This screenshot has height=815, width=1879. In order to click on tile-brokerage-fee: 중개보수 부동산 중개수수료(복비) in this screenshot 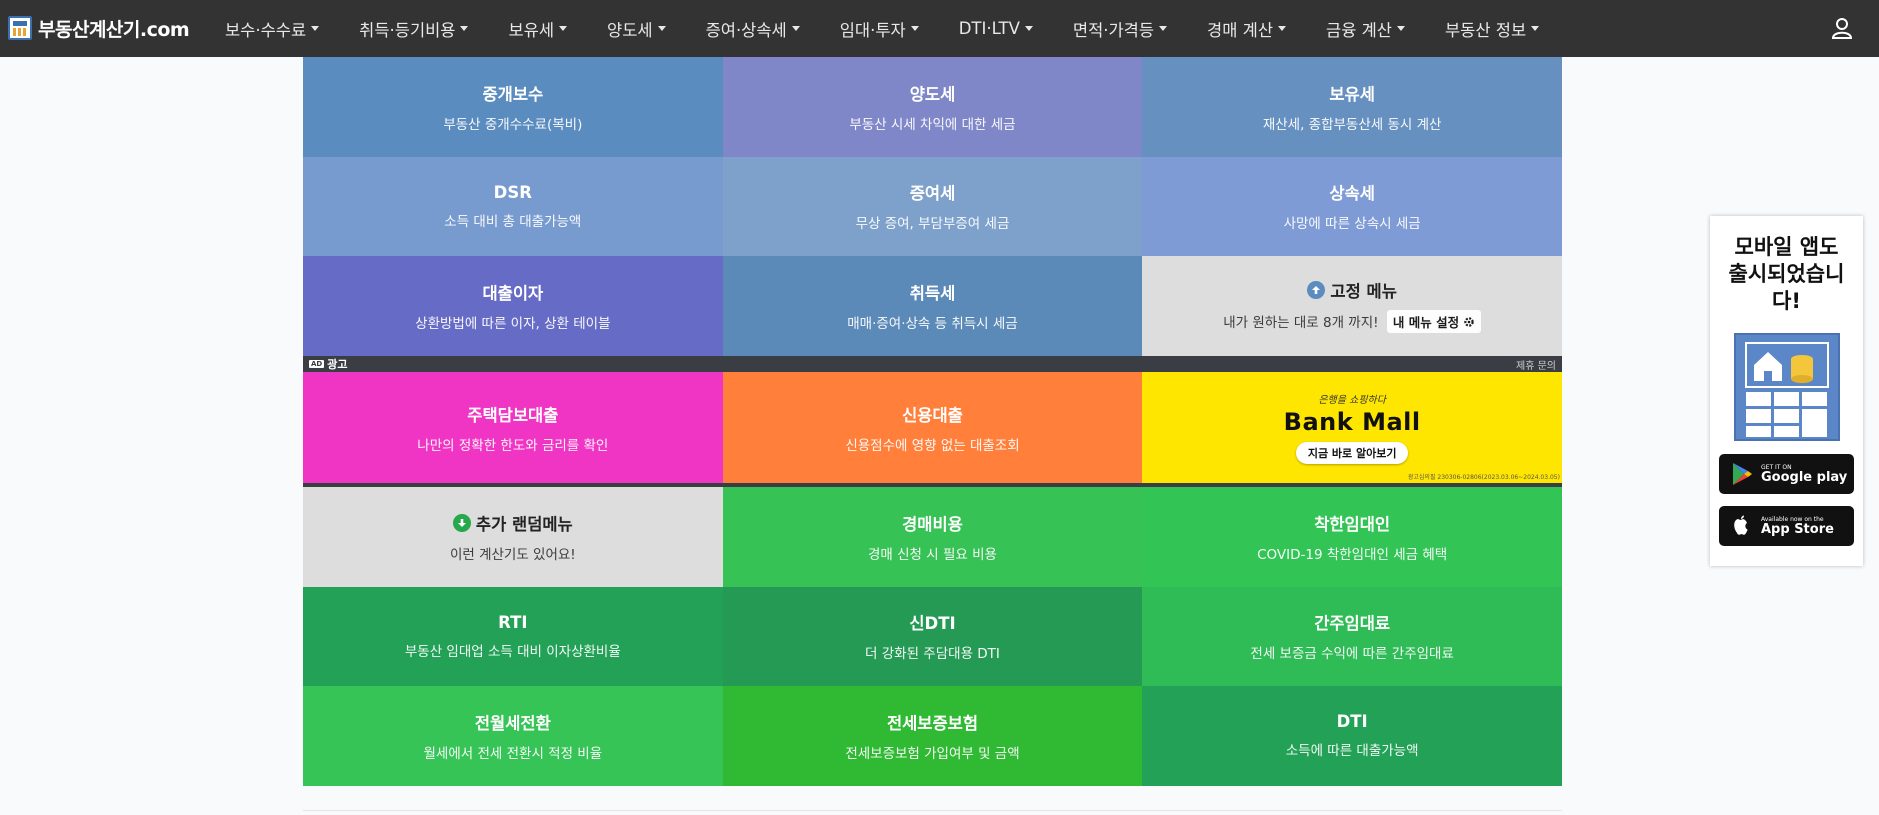, I will do `click(513, 107)`.